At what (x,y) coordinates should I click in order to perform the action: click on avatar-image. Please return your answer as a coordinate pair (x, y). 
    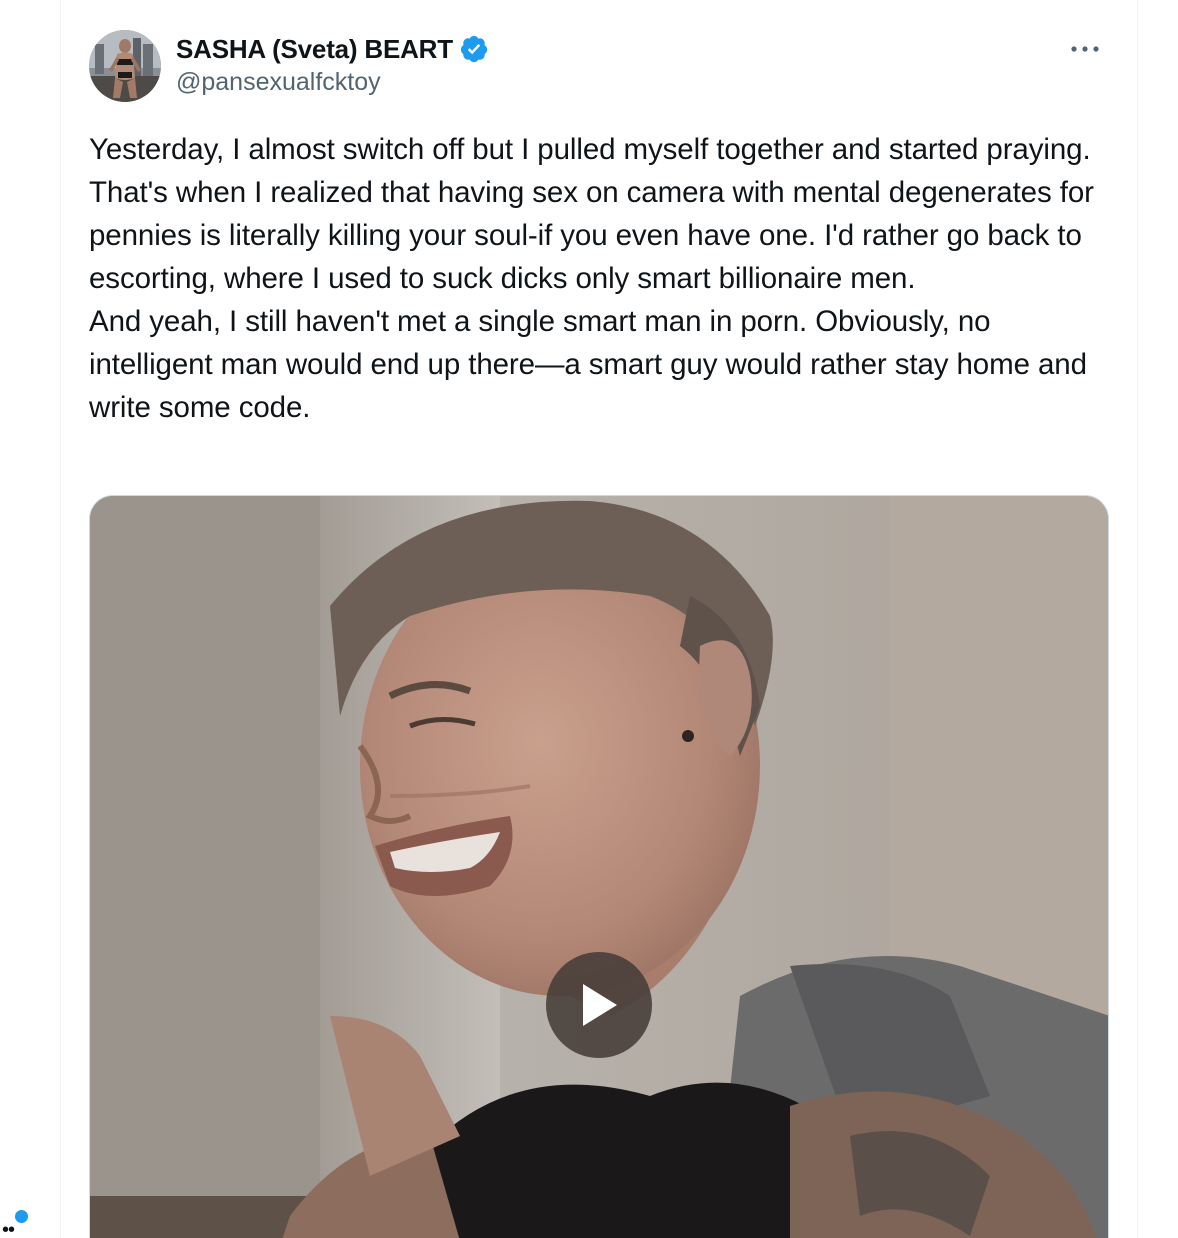
    Looking at the image, I should click on (125, 66).